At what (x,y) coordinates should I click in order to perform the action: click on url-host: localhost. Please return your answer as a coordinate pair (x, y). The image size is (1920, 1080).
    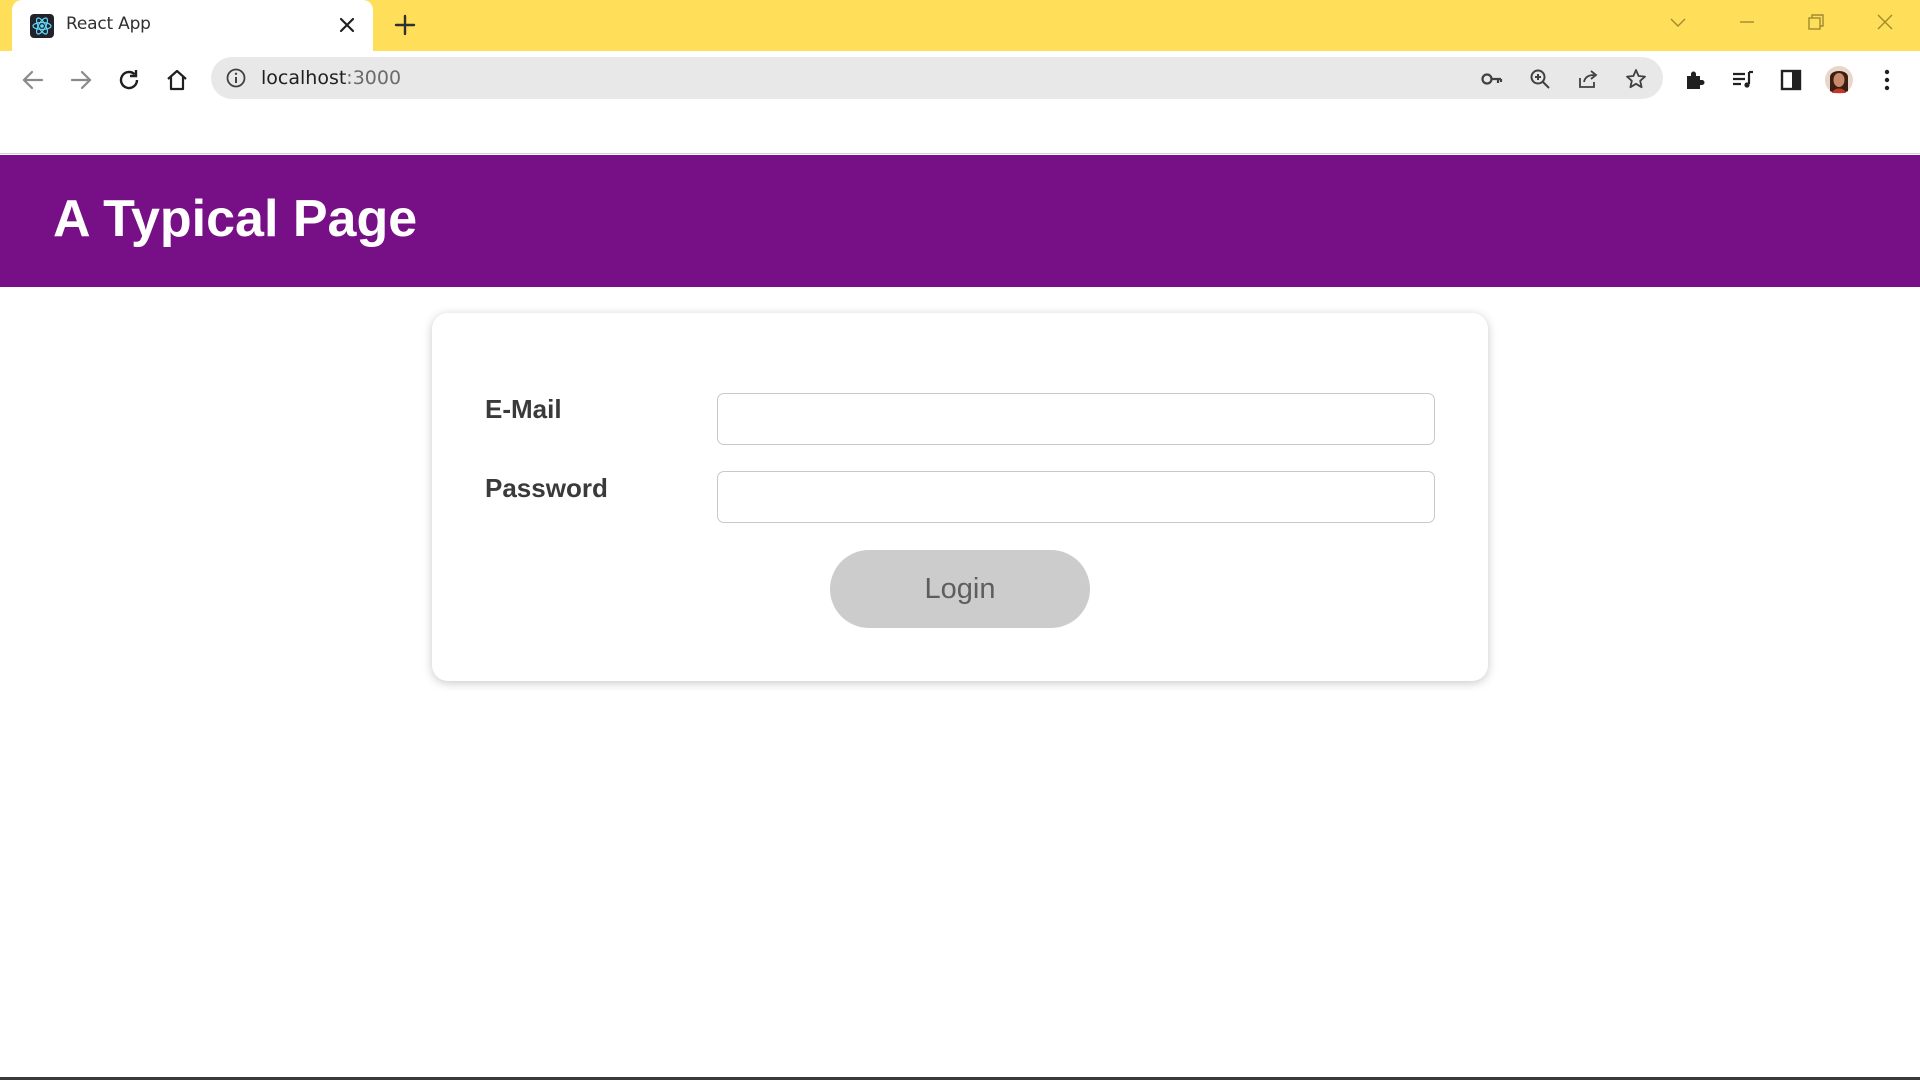
    Looking at the image, I should click on (304, 78).